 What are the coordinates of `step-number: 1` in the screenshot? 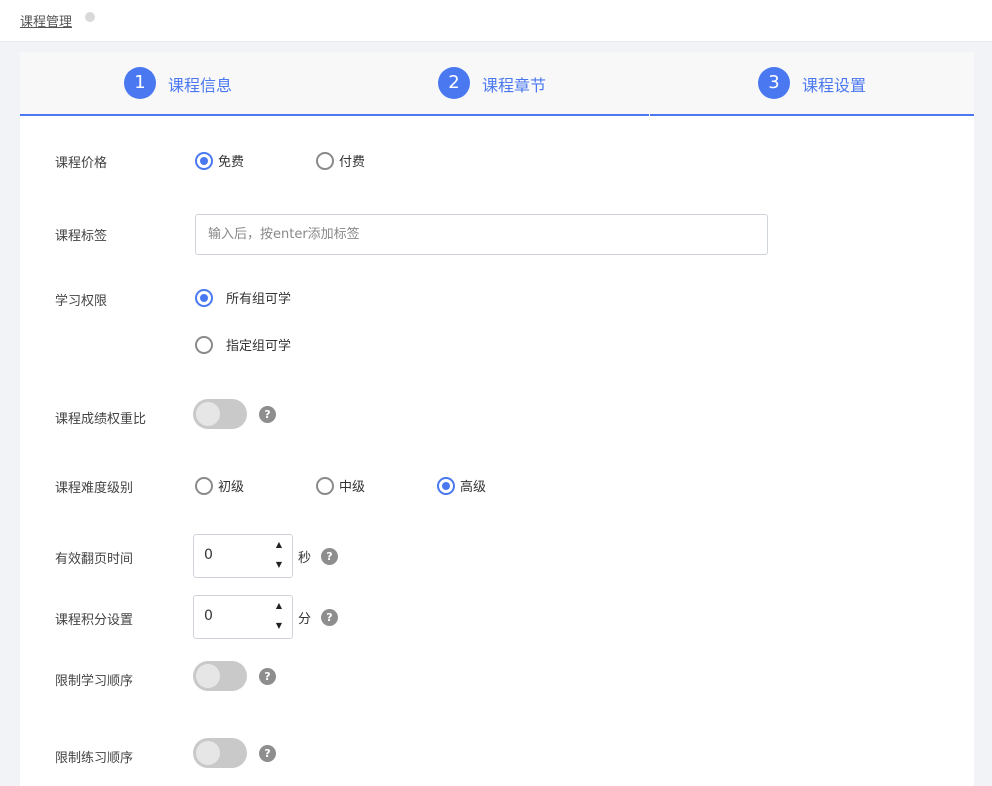 It's located at (140, 83).